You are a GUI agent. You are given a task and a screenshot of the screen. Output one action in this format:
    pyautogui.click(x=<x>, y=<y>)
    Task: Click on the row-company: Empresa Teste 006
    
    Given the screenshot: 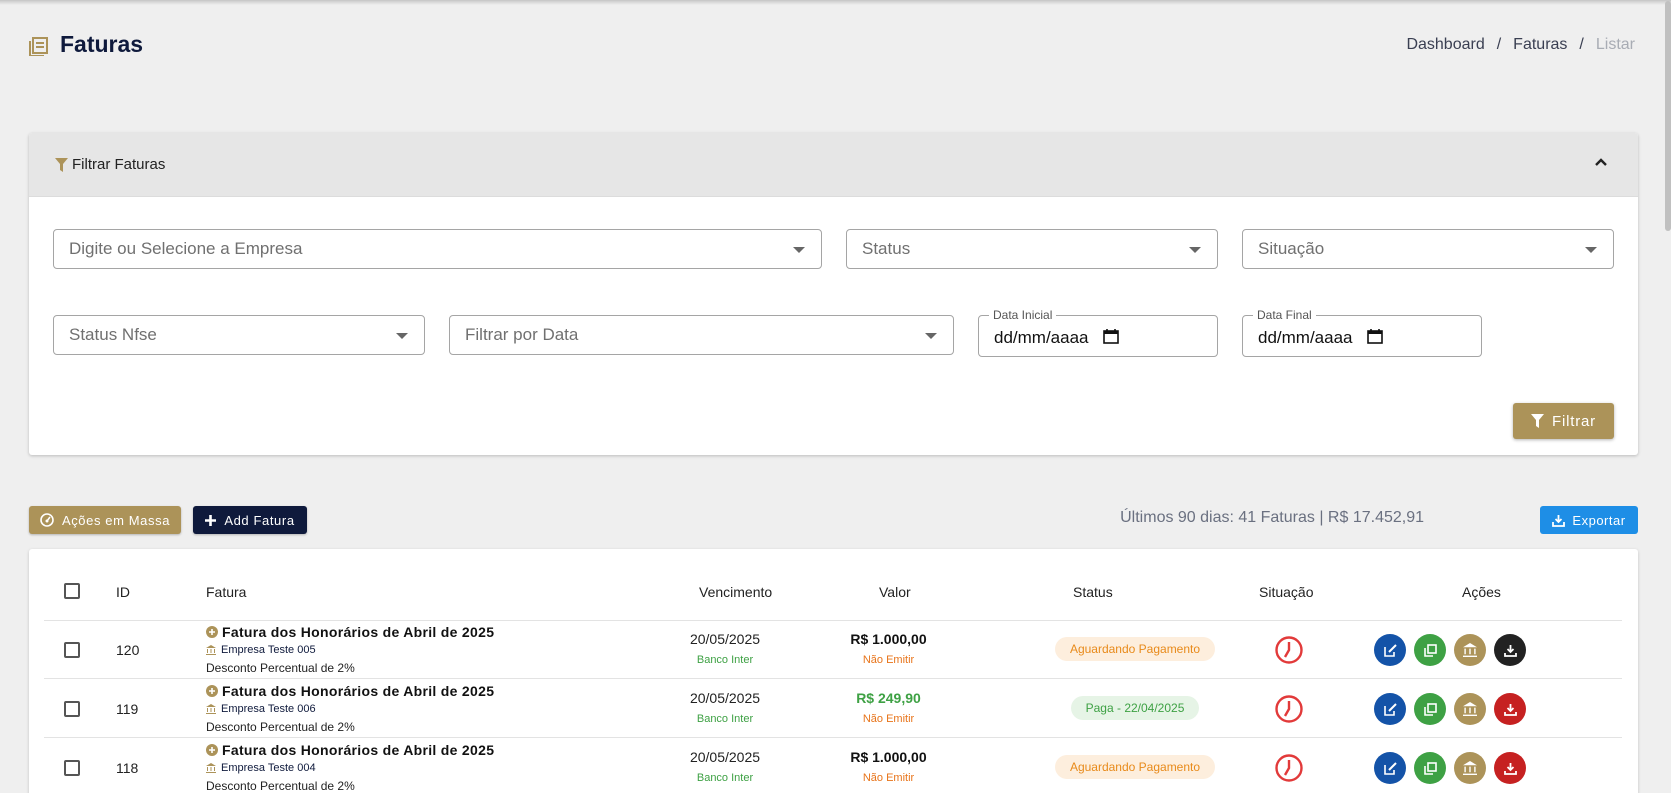 What is the action you would take?
    pyautogui.click(x=261, y=709)
    